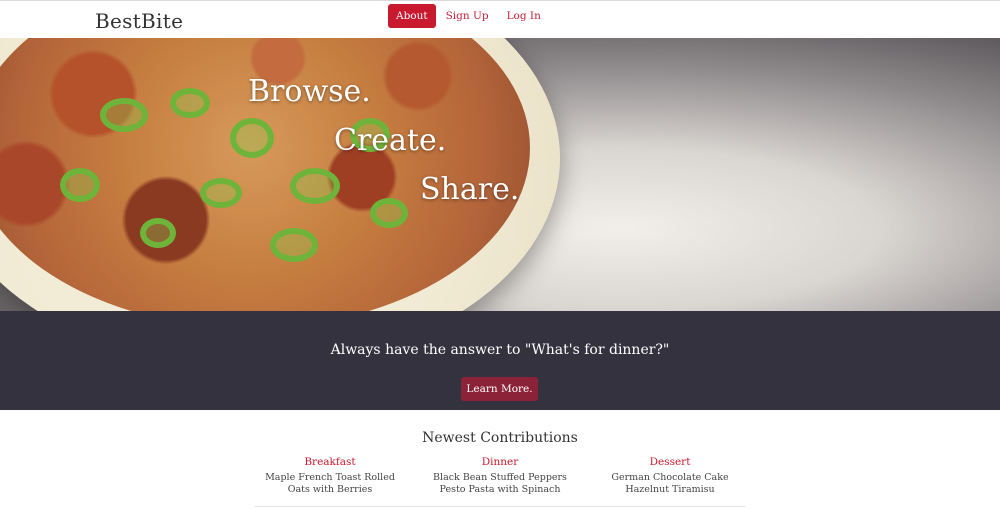 The width and height of the screenshot is (1000, 509). Describe the element at coordinates (139, 21) in the screenshot. I see `brand-logo: BestBite` at that location.